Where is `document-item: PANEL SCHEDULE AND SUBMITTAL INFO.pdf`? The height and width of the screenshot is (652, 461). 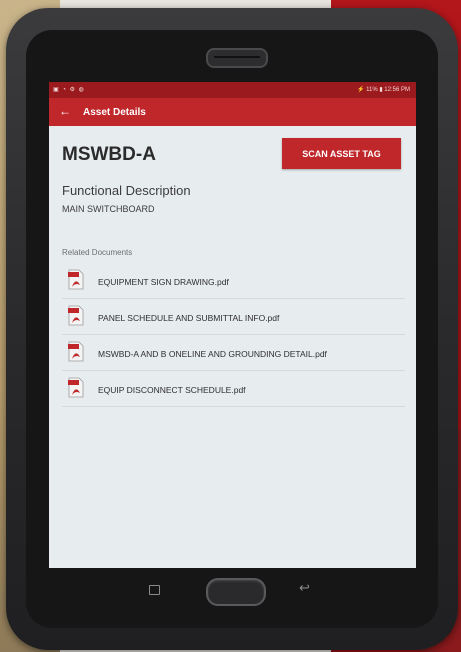
document-item: PANEL SCHEDULE AND SUBMITTAL INFO.pdf is located at coordinates (233, 317).